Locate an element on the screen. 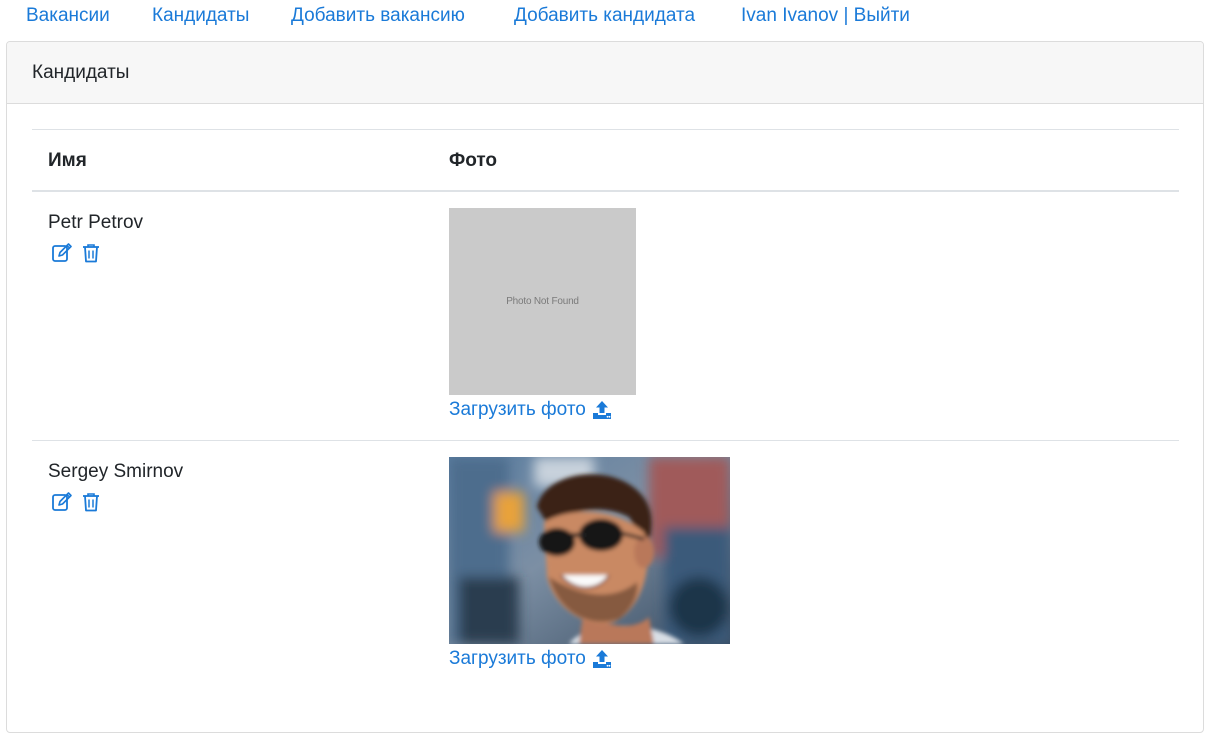 This screenshot has width=1222, height=741. row-divider is located at coordinates (605, 440).